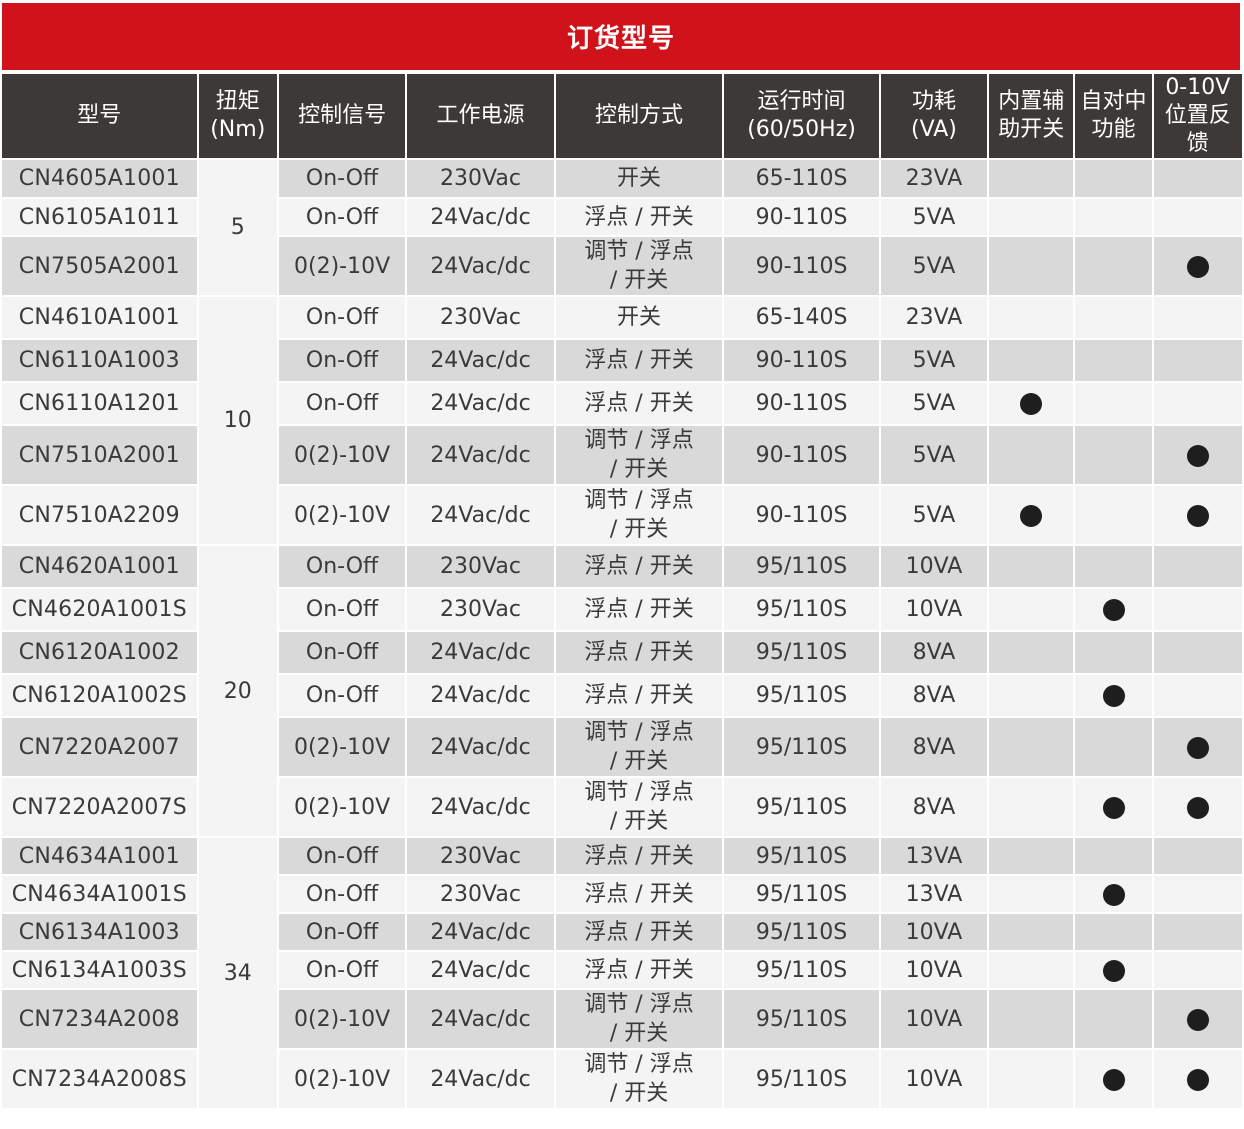 Image resolution: width=1244 pixels, height=1129 pixels. What do you see at coordinates (237, 116) in the screenshot?
I see `header-torque: 扭矩 (Nm)` at bounding box center [237, 116].